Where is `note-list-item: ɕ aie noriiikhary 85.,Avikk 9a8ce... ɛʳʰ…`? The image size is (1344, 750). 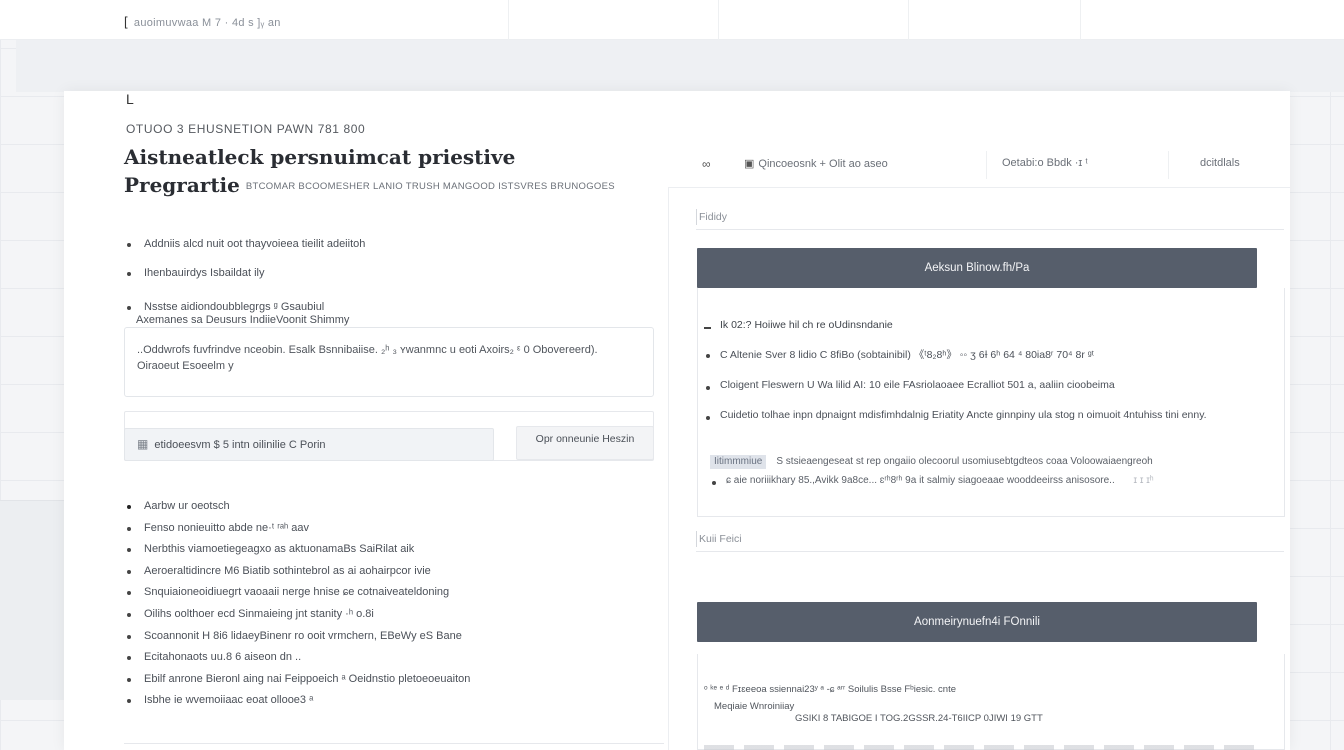
note-list-item: ɕ aie noriiikhary 85.,Avikk 9a8ce... ɛʳʰ… is located at coordinates (932, 480).